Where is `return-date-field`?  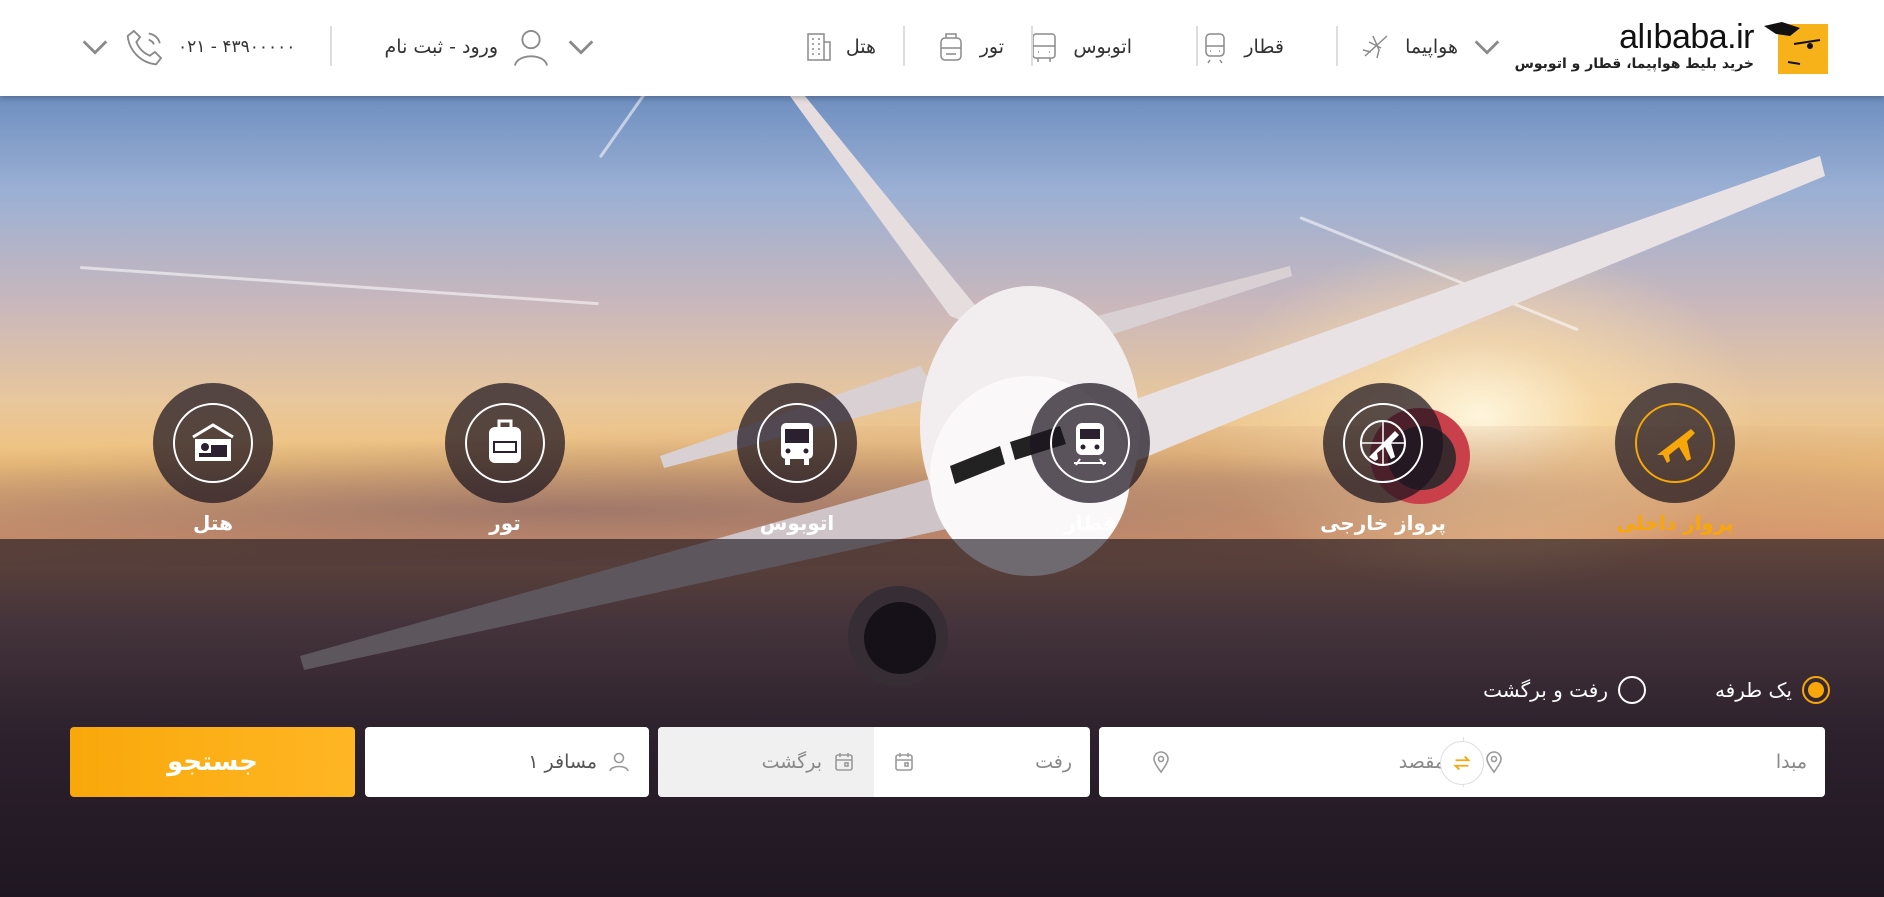 return-date-field is located at coordinates (766, 762).